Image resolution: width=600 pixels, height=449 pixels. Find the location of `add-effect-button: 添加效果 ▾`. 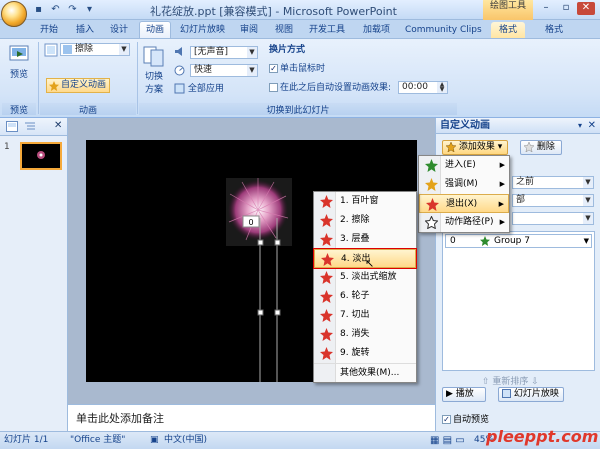

add-effect-button: 添加效果 ▾ is located at coordinates (475, 147).